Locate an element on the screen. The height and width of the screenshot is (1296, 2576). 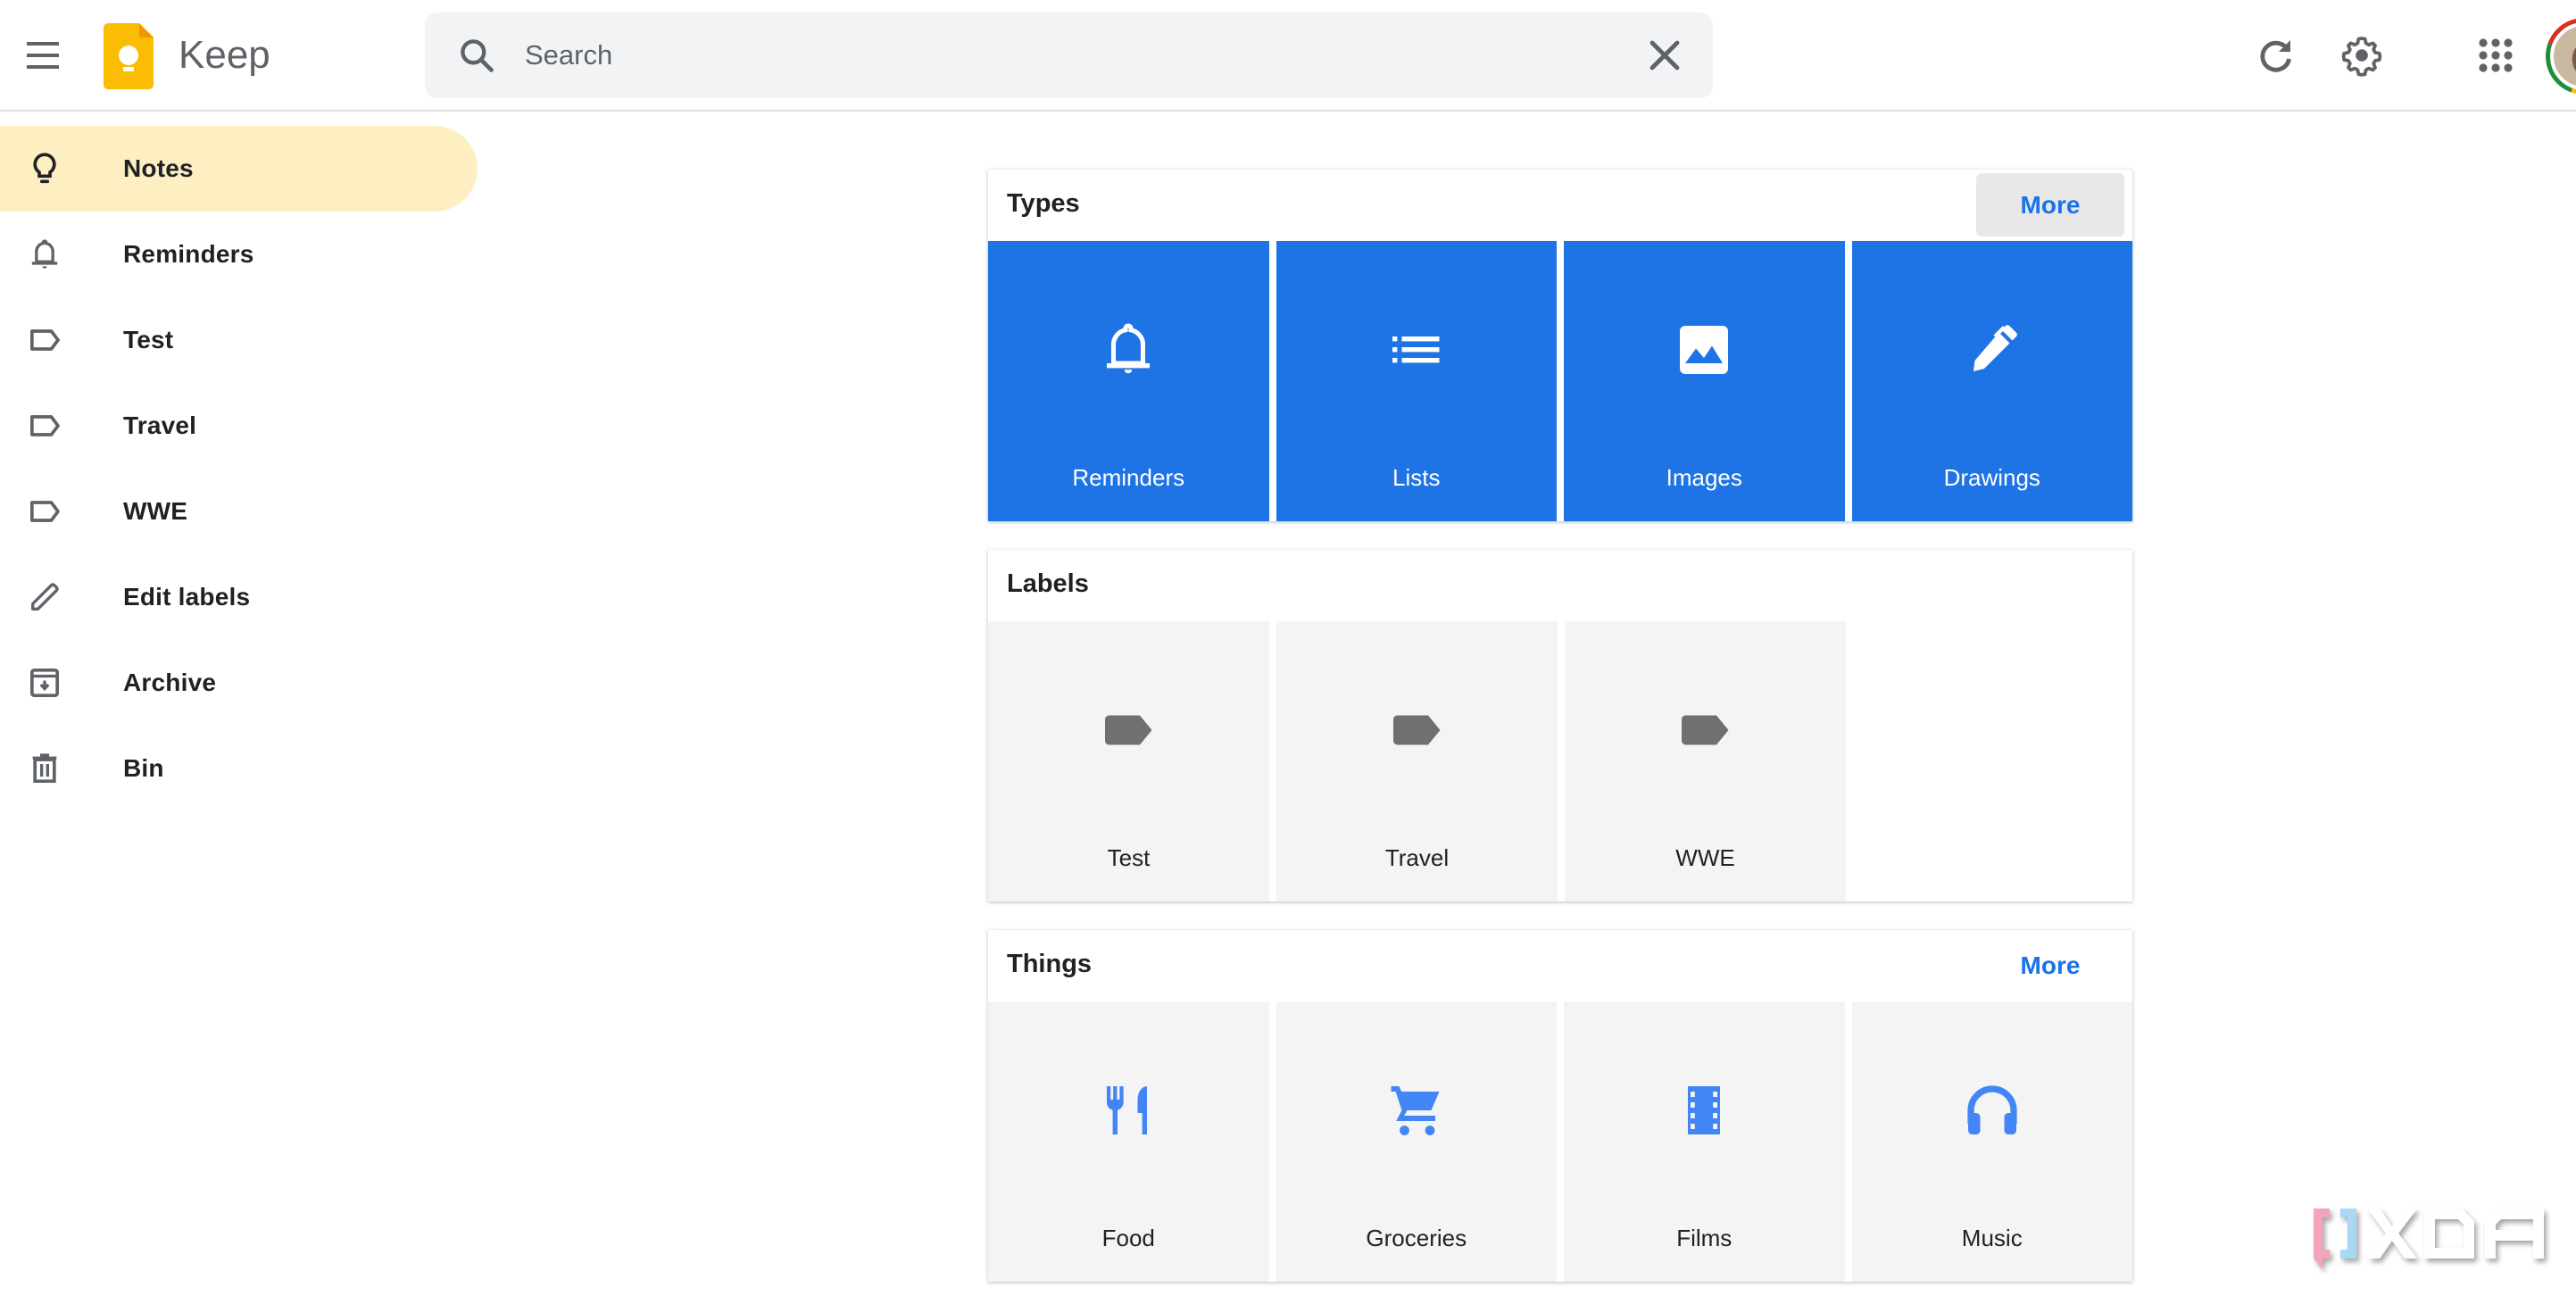
top-bar: Keep is located at coordinates (1288, 56).